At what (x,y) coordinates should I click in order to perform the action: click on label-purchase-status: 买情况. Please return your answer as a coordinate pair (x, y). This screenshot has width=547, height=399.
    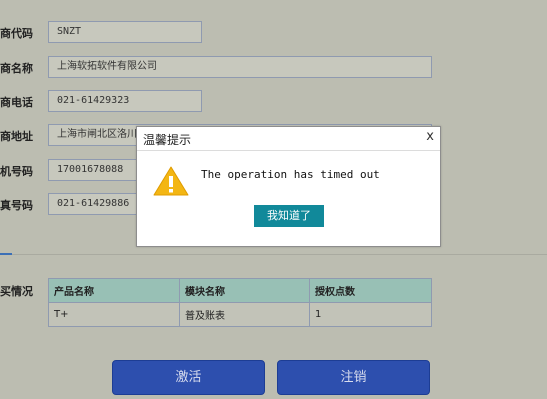
    Looking at the image, I should click on (16, 291).